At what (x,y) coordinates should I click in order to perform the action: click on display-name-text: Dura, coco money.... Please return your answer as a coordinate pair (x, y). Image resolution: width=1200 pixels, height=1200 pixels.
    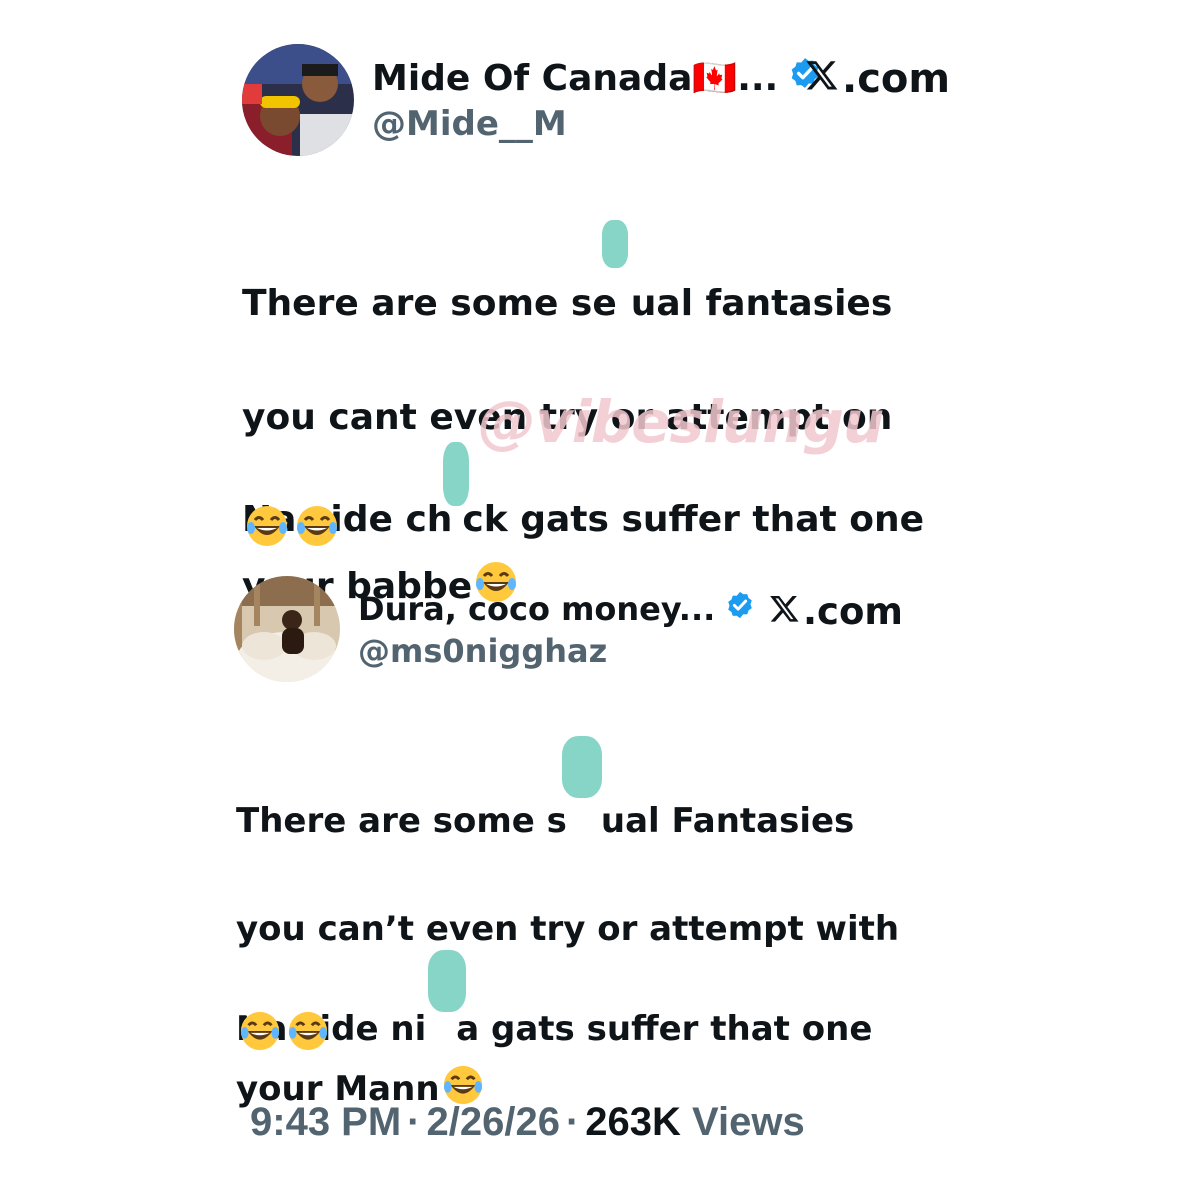
    Looking at the image, I should click on (537, 609).